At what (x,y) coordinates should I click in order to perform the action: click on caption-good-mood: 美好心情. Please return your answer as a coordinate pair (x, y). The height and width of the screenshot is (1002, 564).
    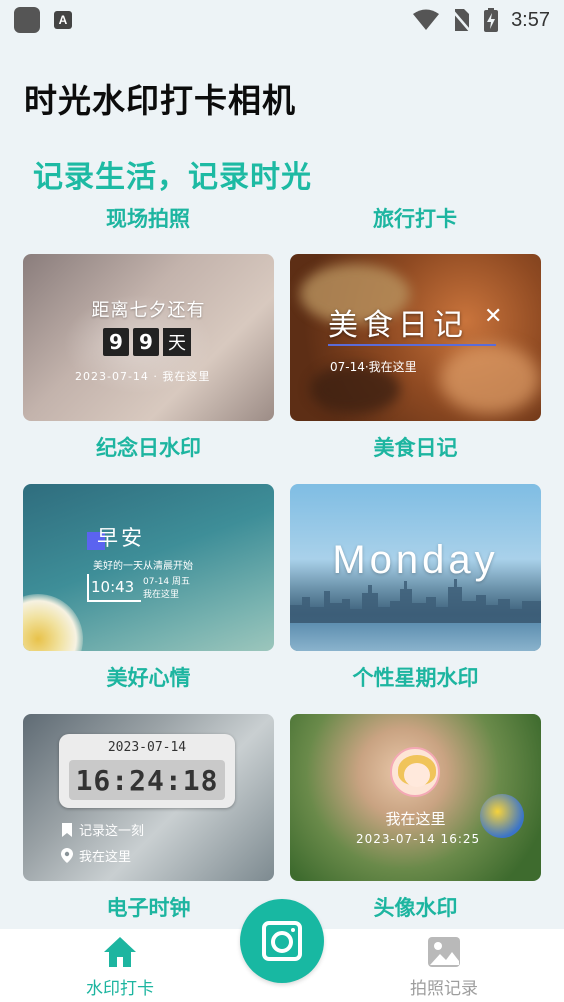
    Looking at the image, I should click on (148, 677).